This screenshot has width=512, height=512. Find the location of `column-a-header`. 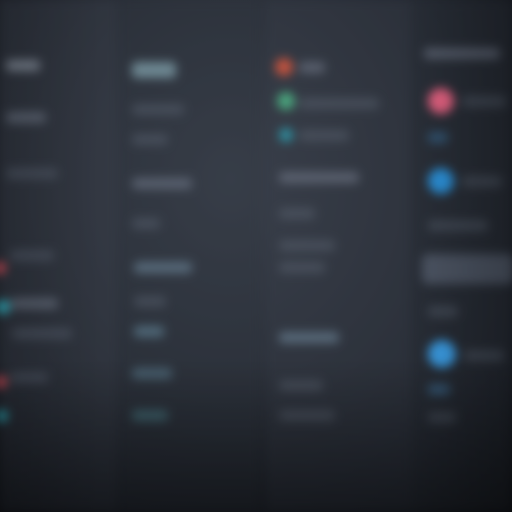

column-a-header is located at coordinates (23, 65).